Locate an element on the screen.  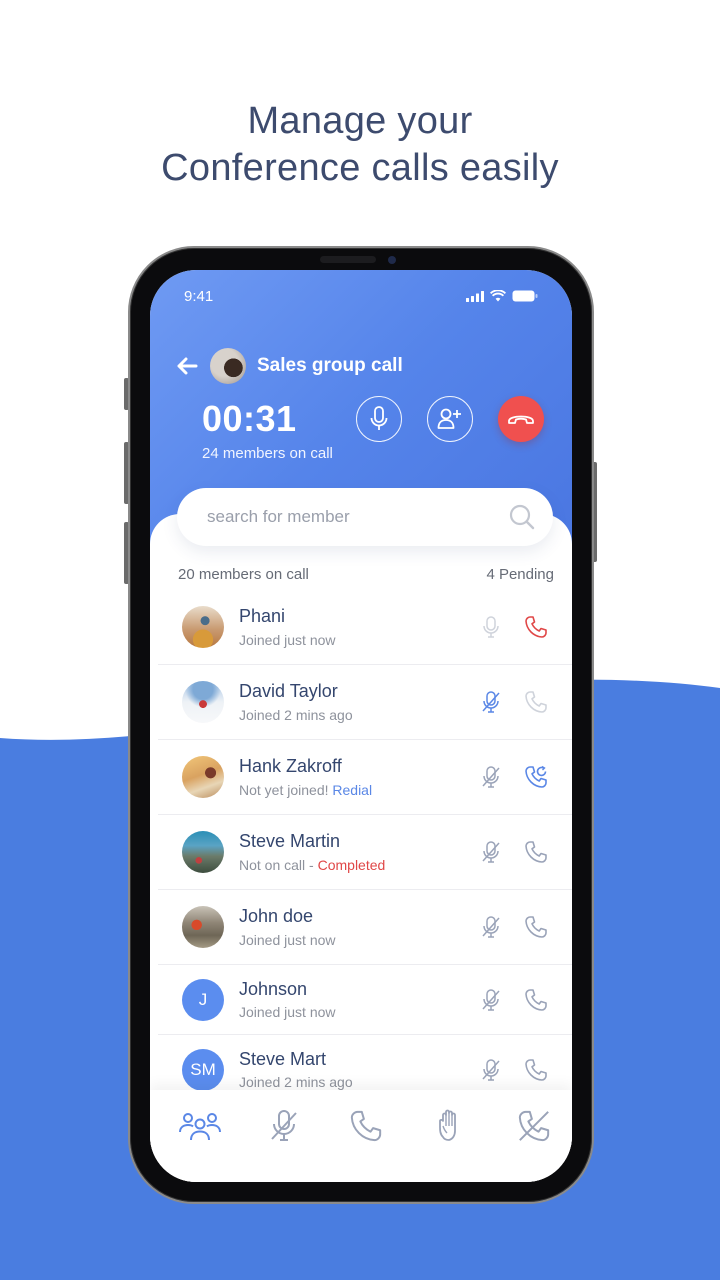
members-on-call-count: 24 members on call is located at coordinates (267, 453).